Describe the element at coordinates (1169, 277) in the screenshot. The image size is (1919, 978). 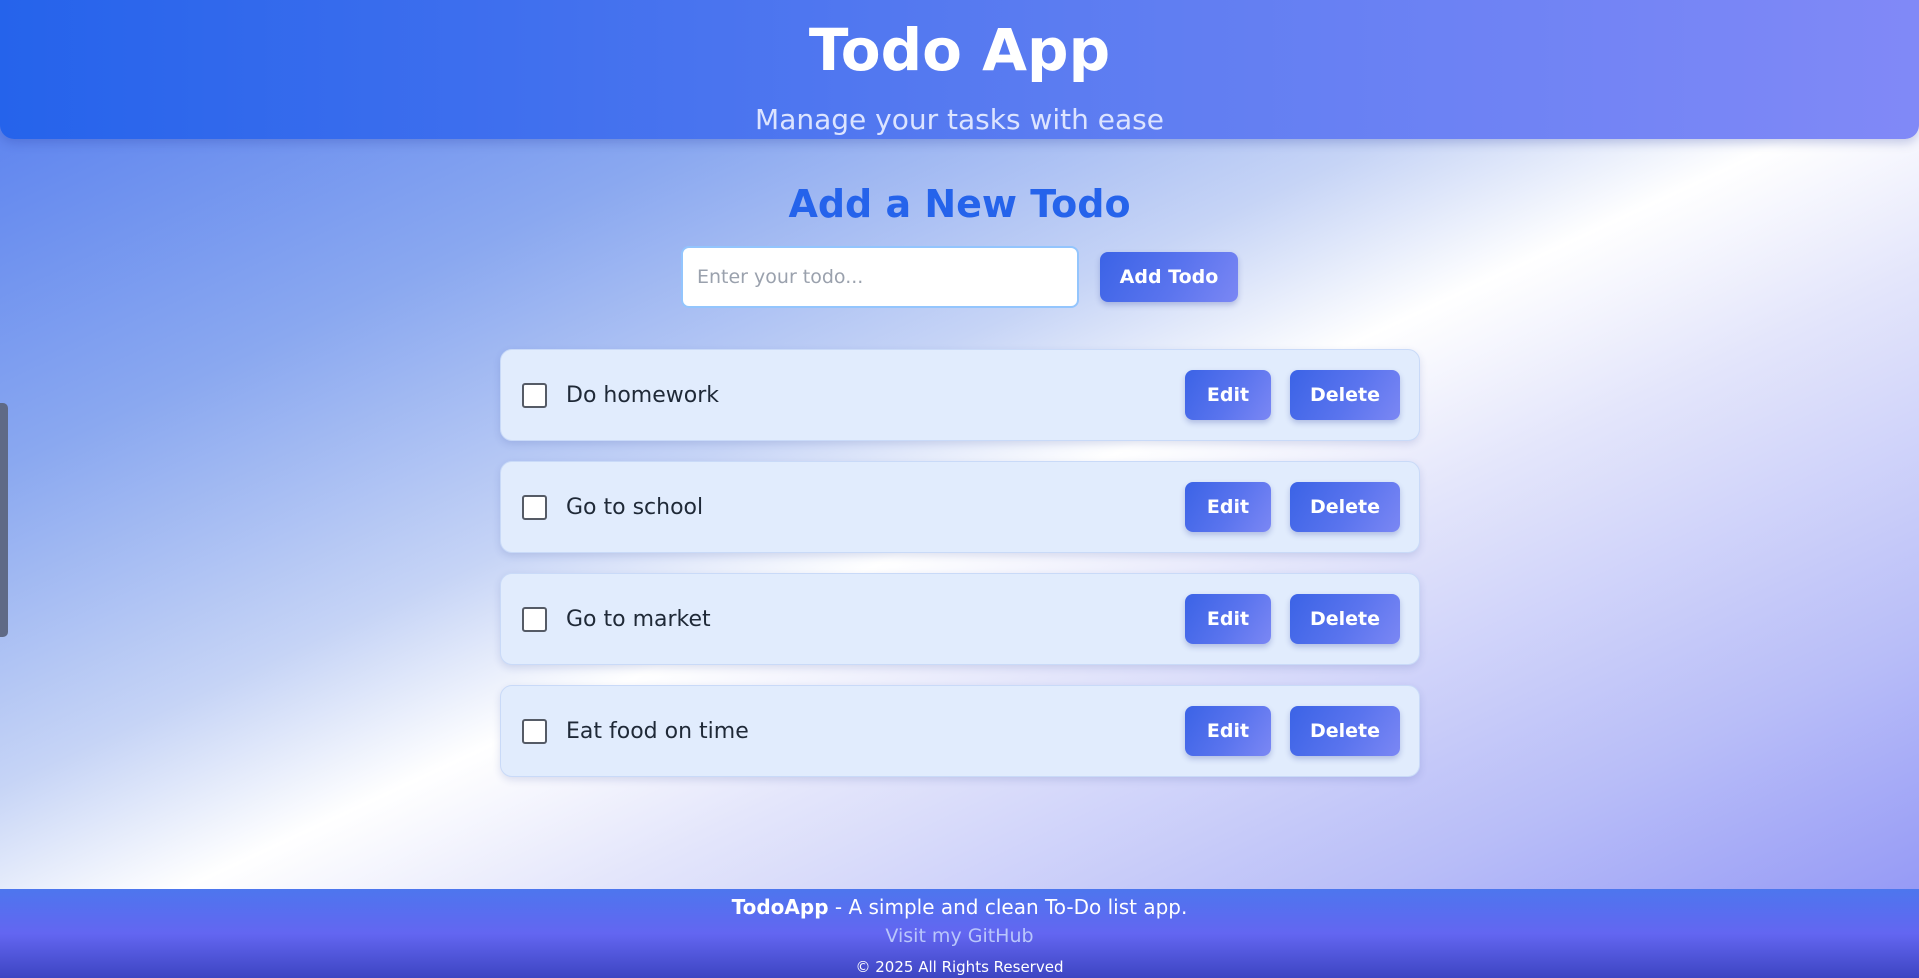
I see `add-todo-button: Add Todo` at that location.